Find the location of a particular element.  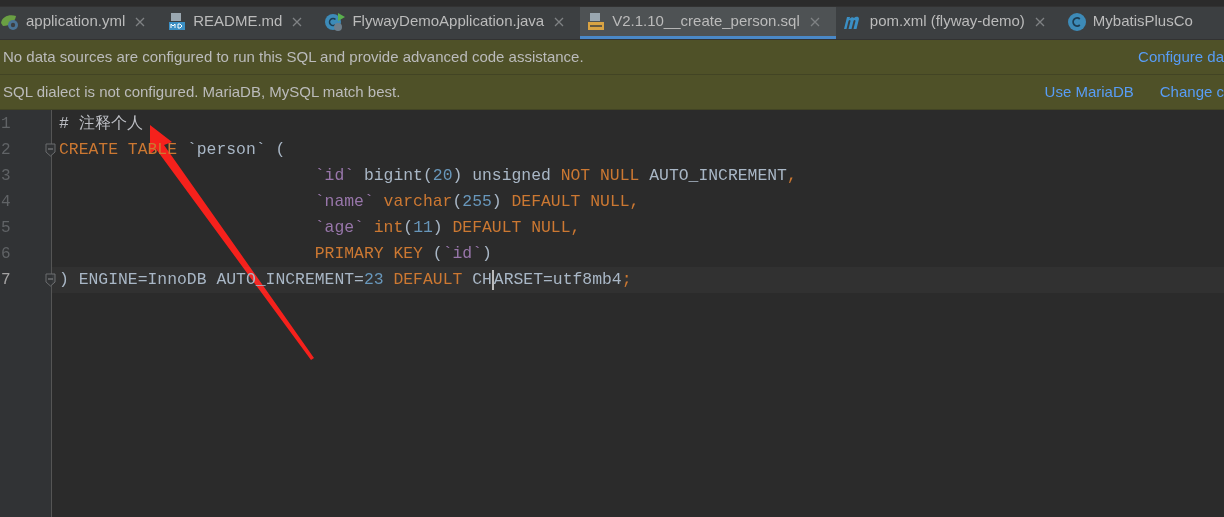

banner-message: No data sources are configured to run this SQL and provide advanced code assistance. is located at coordinates (294, 56).